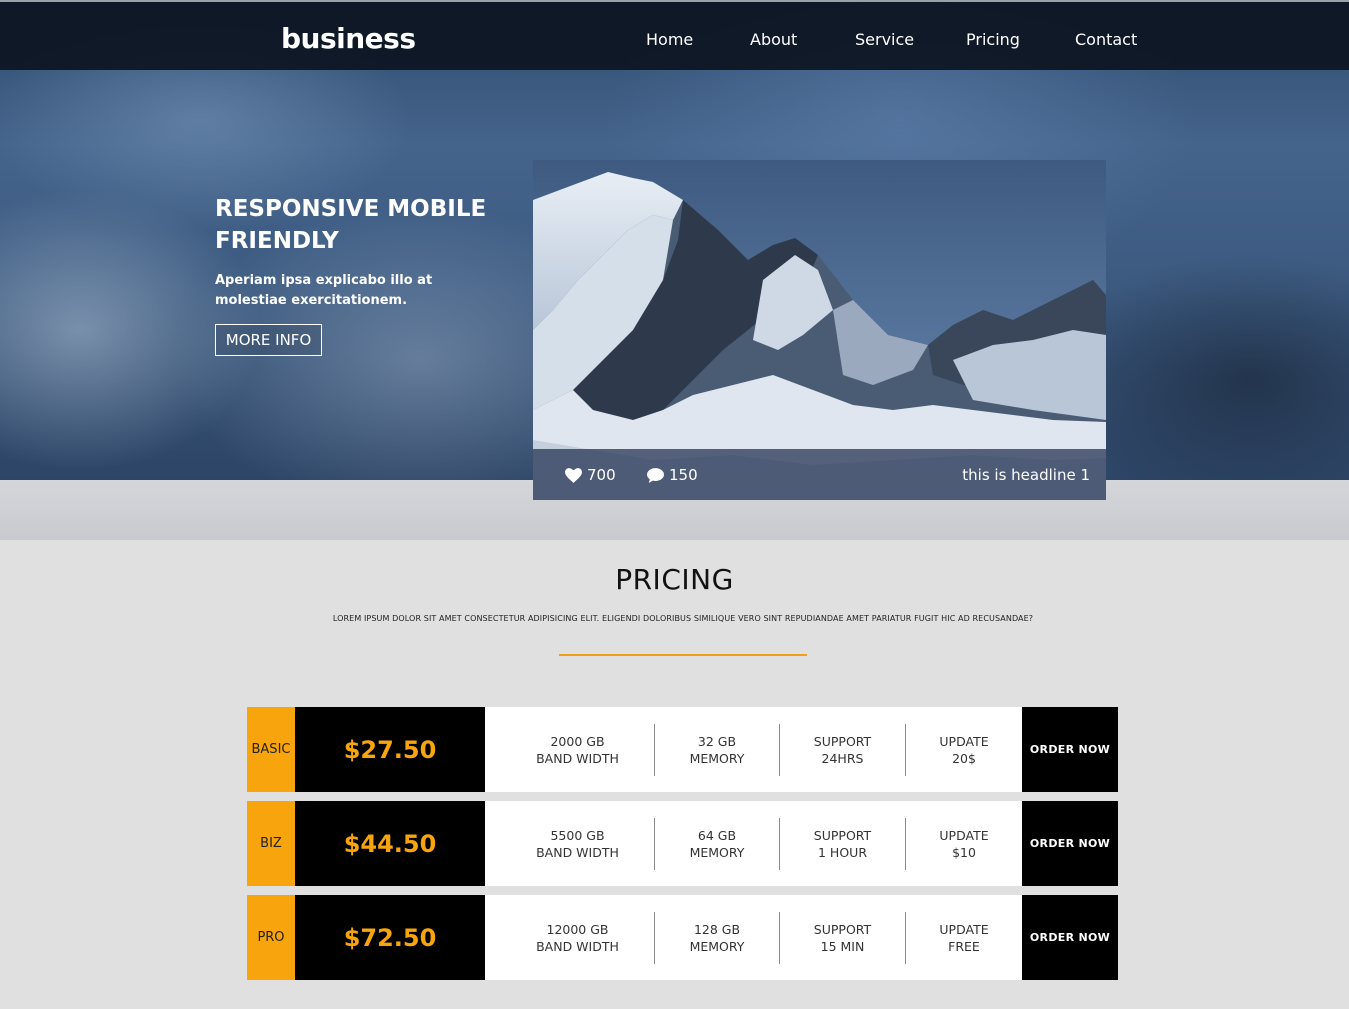 The width and height of the screenshot is (1349, 1009). Describe the element at coordinates (964, 758) in the screenshot. I see `feature-label: 20$` at that location.